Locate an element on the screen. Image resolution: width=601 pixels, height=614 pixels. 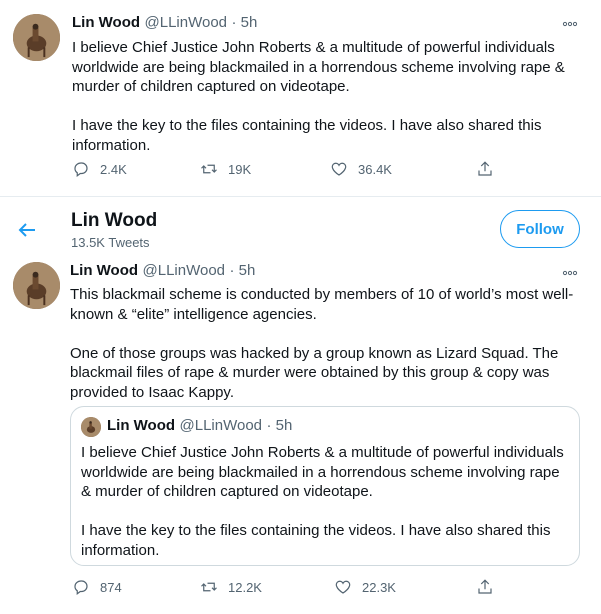
divider is located at coordinates (300, 196).